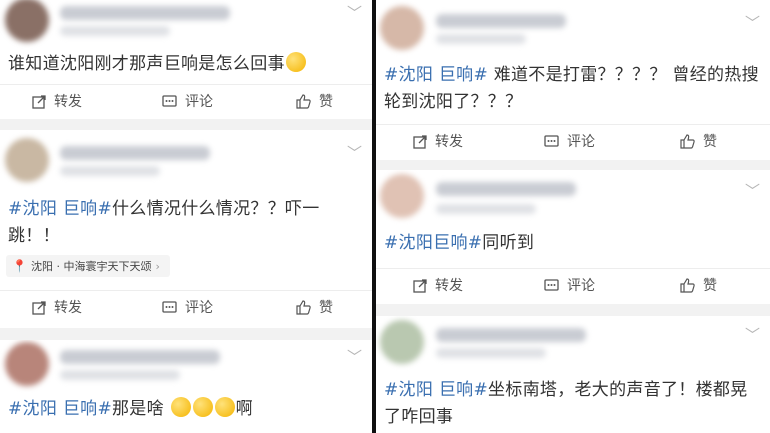 The height and width of the screenshot is (433, 770). I want to click on post-content: #沈阳 巨响#坐标南塔，老大的声音了！楼都晃了咋回事, so click(572, 404).